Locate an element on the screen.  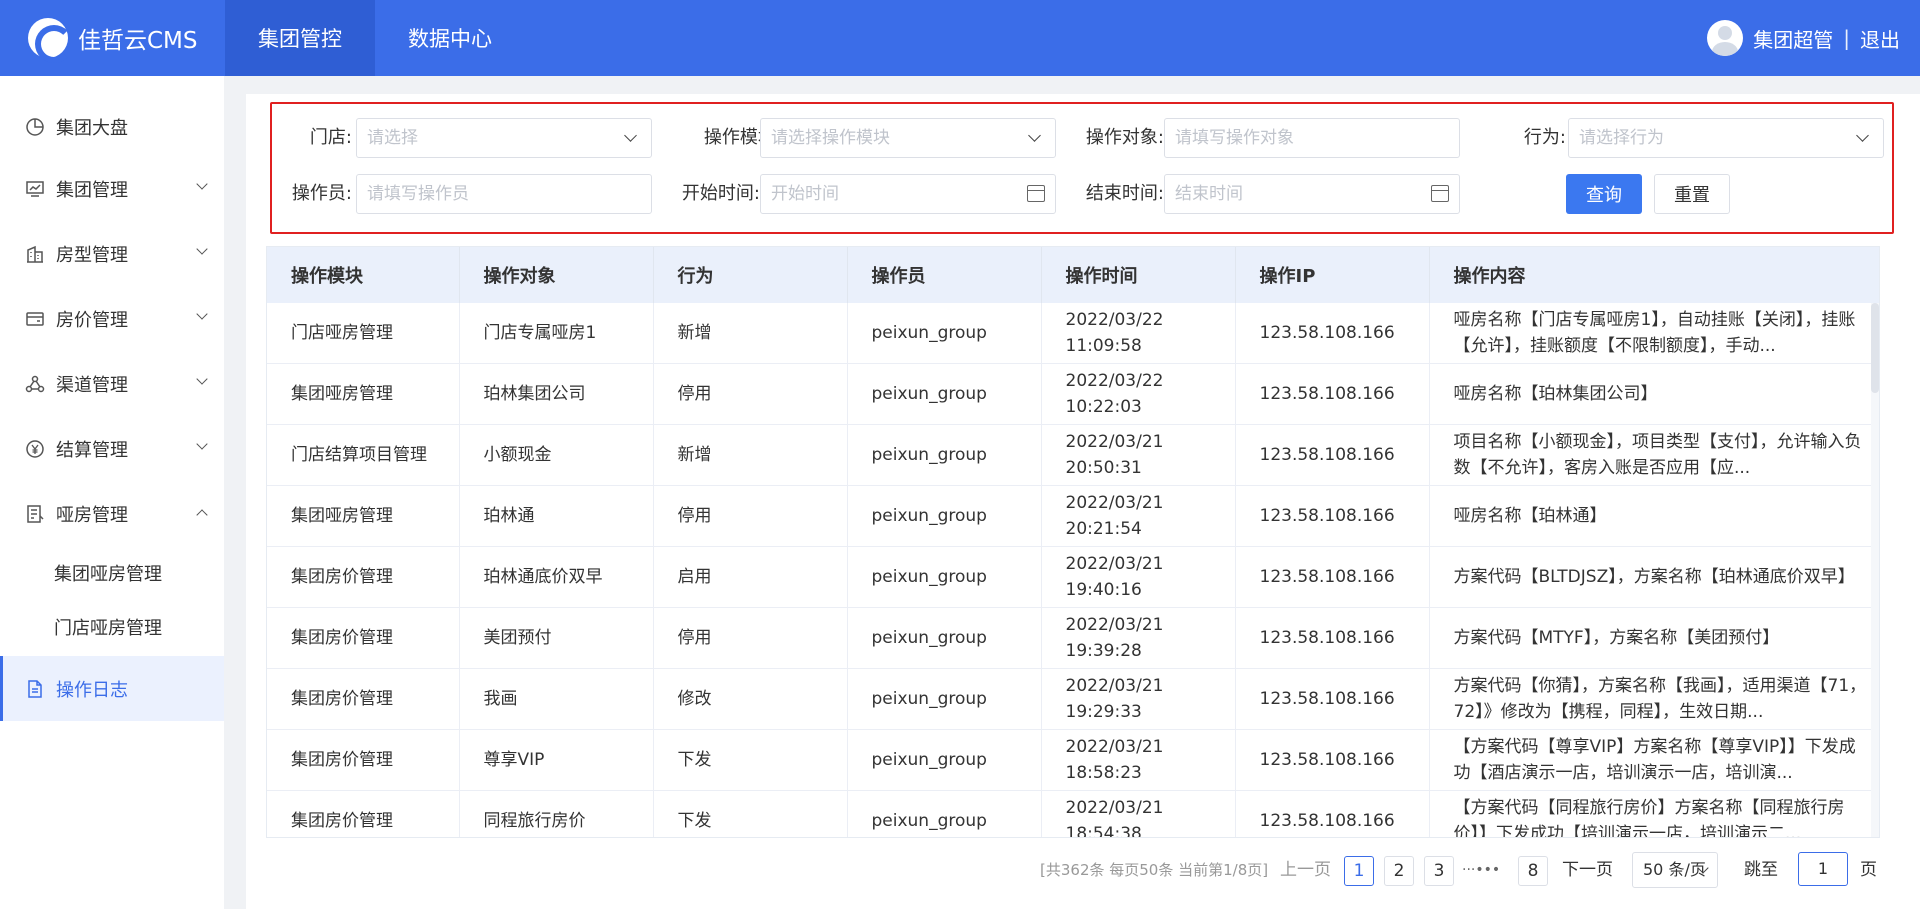
pie-chart-icon is located at coordinates (35, 127).